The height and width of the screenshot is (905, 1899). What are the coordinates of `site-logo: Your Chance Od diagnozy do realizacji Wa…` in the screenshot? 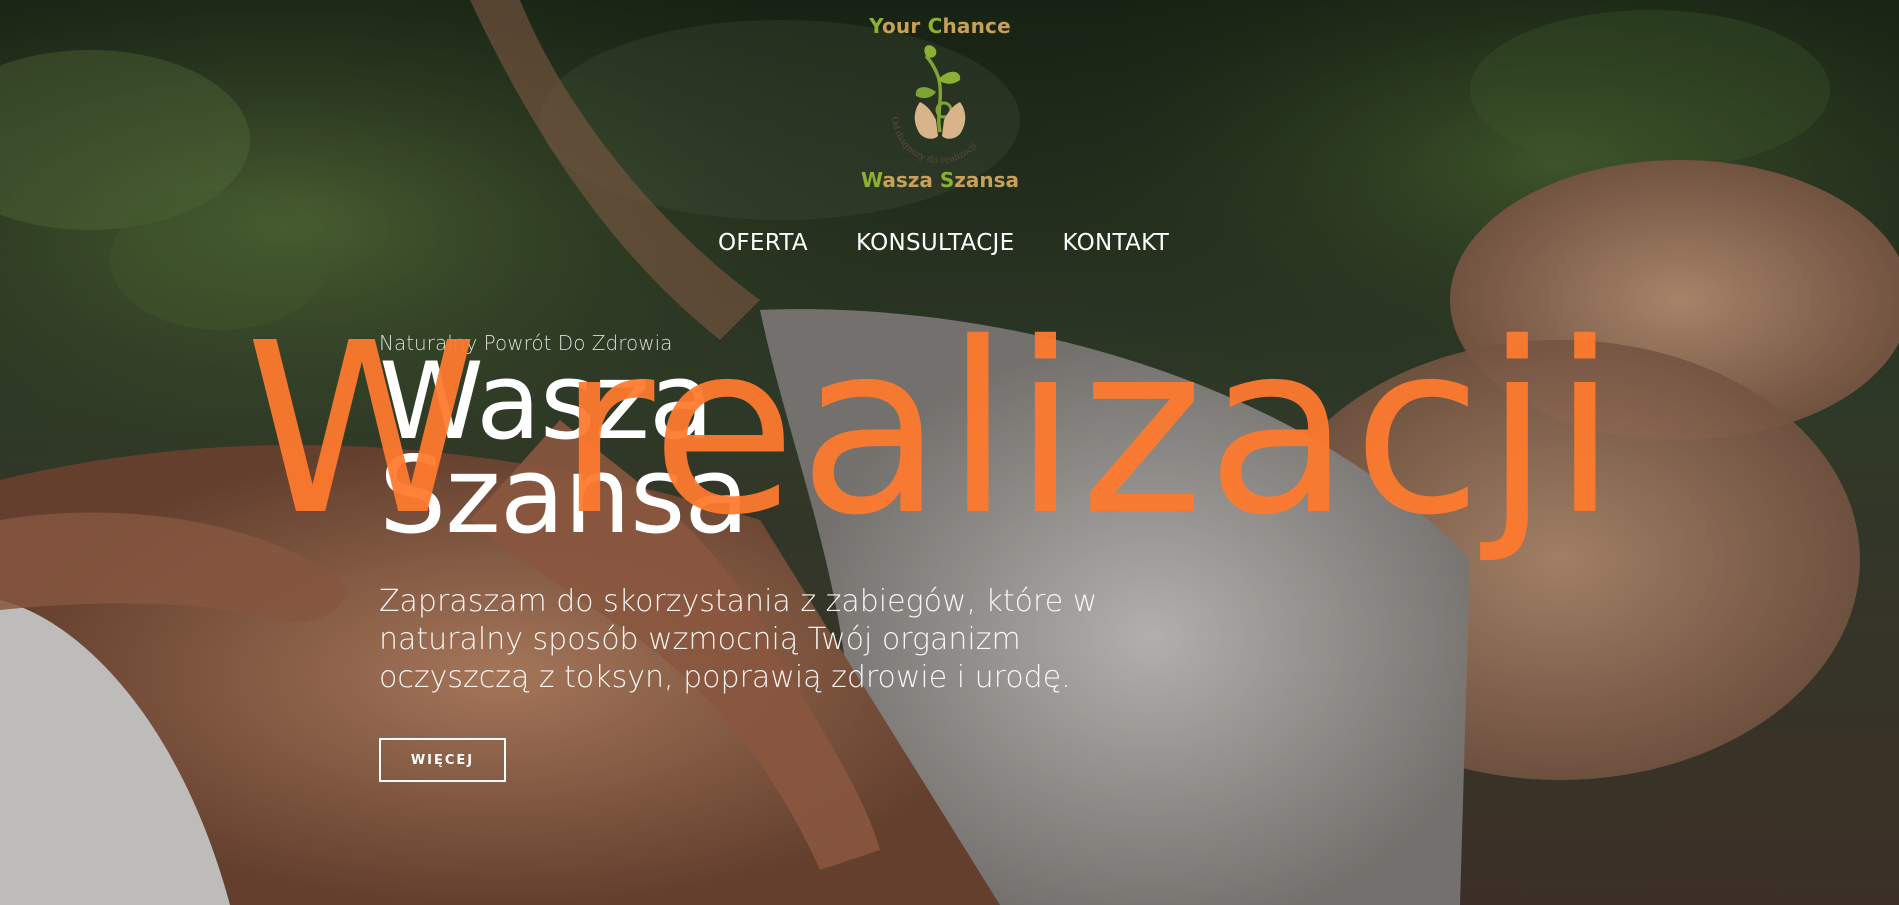 It's located at (940, 105).